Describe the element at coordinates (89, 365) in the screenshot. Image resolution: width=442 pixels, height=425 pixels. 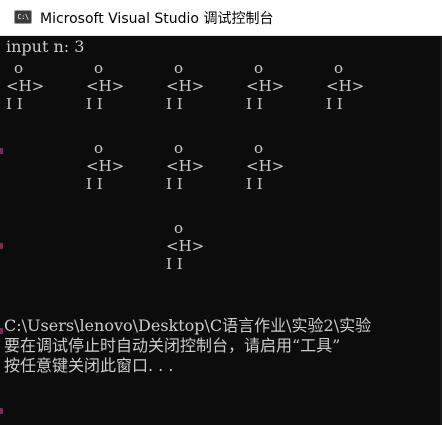
I see `press-any-key-line: 按任意键关闭此窗口. . .` at that location.